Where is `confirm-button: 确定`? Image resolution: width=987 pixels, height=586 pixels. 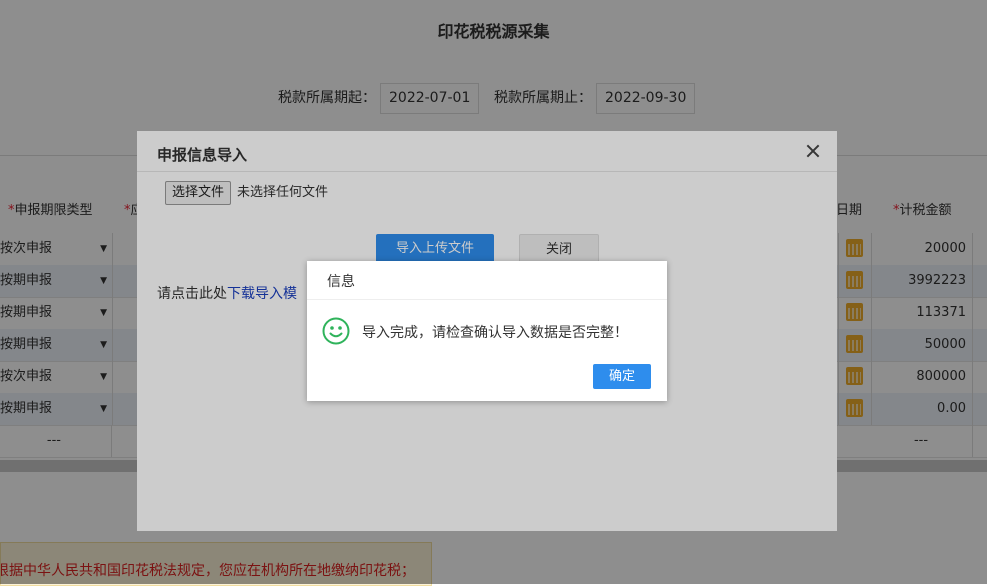
confirm-button: 确定 is located at coordinates (622, 376).